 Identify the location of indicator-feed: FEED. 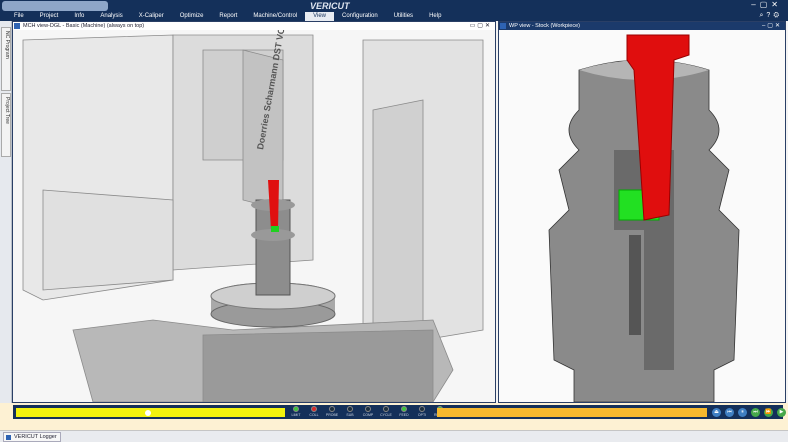
(404, 411).